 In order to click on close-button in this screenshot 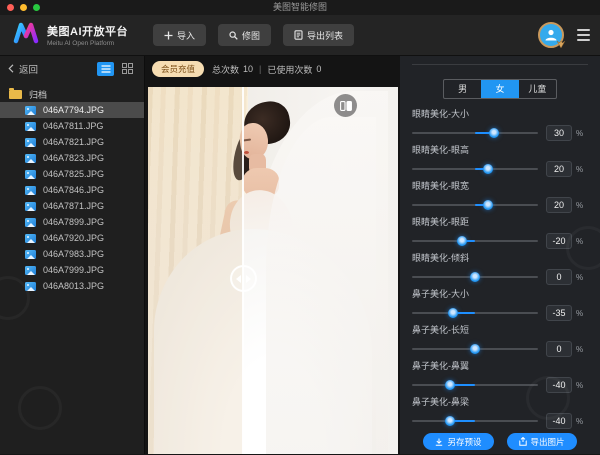, I will do `click(10, 7)`.